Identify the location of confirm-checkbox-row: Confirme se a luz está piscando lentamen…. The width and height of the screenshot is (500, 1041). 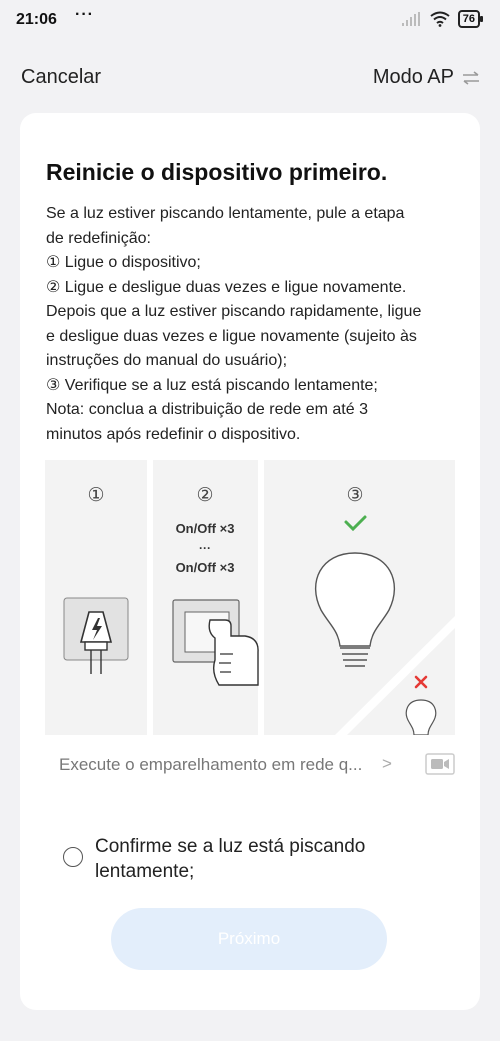
(253, 860).